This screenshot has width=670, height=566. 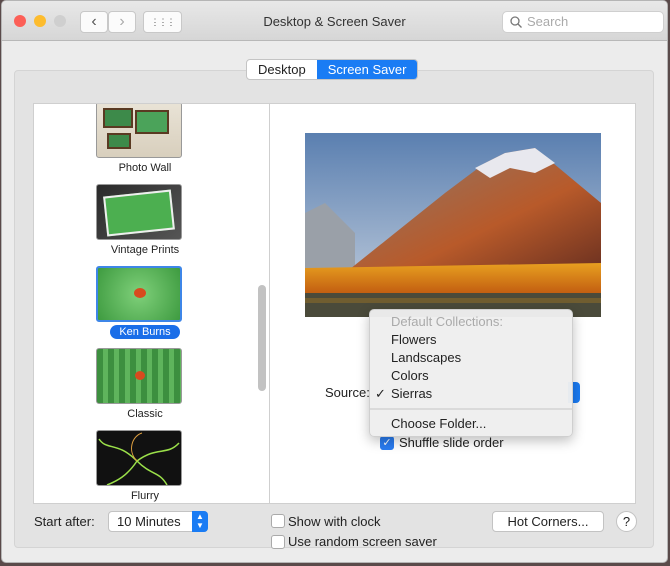 I want to click on start-after-select: 10 Minutes ▲ ▼, so click(x=158, y=521).